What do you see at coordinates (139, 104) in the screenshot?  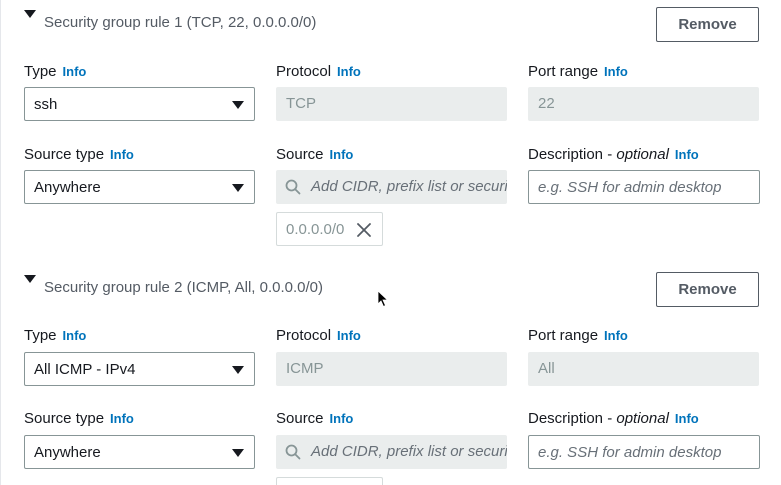 I see `type-select: ssh` at bounding box center [139, 104].